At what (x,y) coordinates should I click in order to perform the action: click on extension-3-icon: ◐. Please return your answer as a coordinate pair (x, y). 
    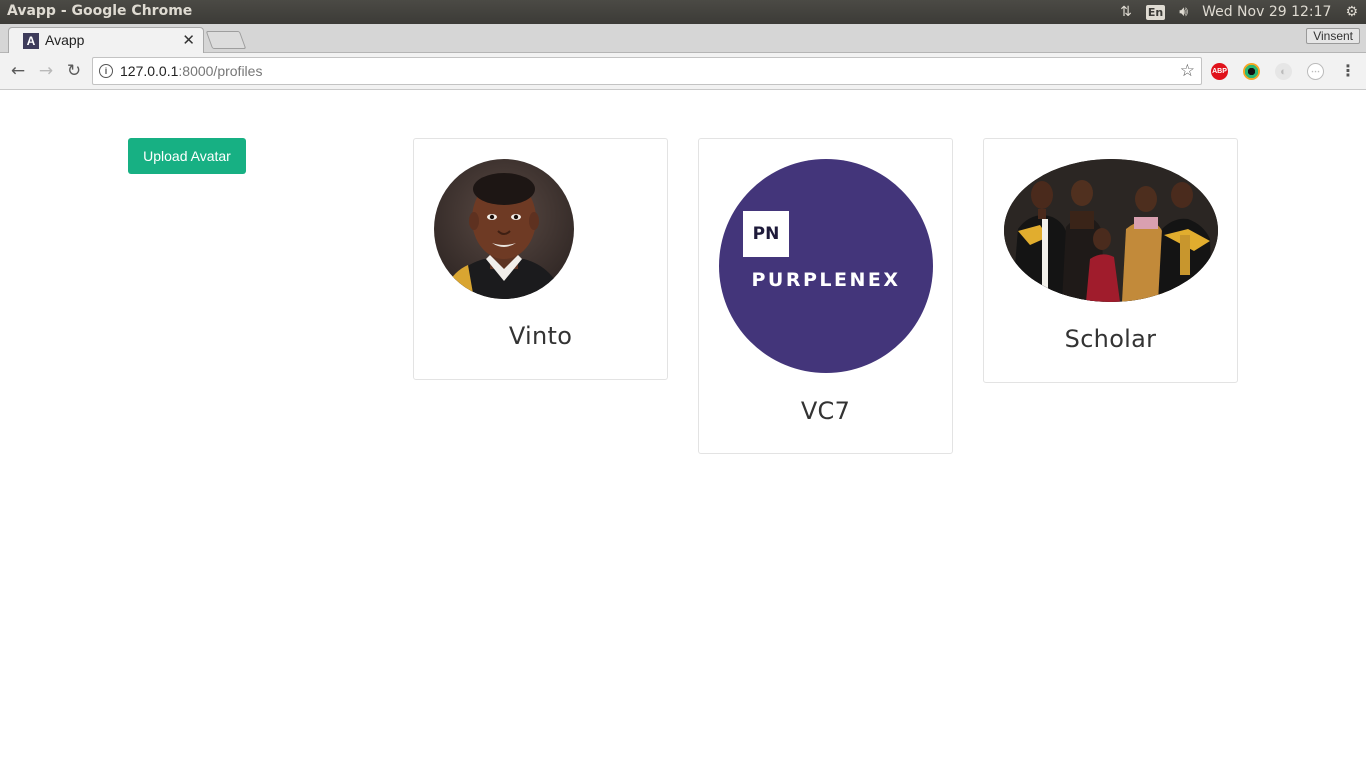
    Looking at the image, I should click on (1283, 71).